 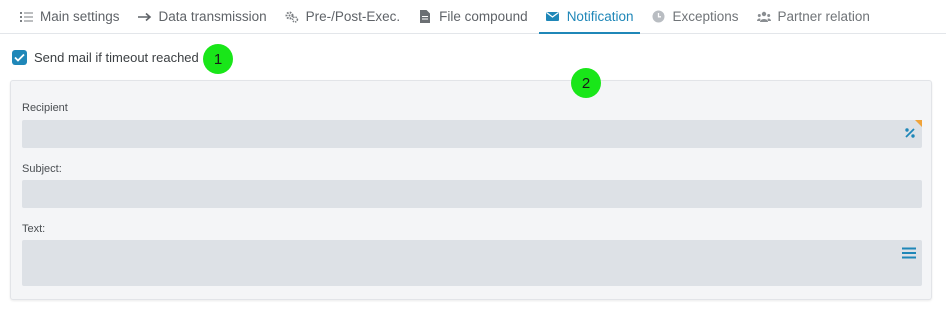 What do you see at coordinates (292, 17) in the screenshot?
I see `gears-icon` at bounding box center [292, 17].